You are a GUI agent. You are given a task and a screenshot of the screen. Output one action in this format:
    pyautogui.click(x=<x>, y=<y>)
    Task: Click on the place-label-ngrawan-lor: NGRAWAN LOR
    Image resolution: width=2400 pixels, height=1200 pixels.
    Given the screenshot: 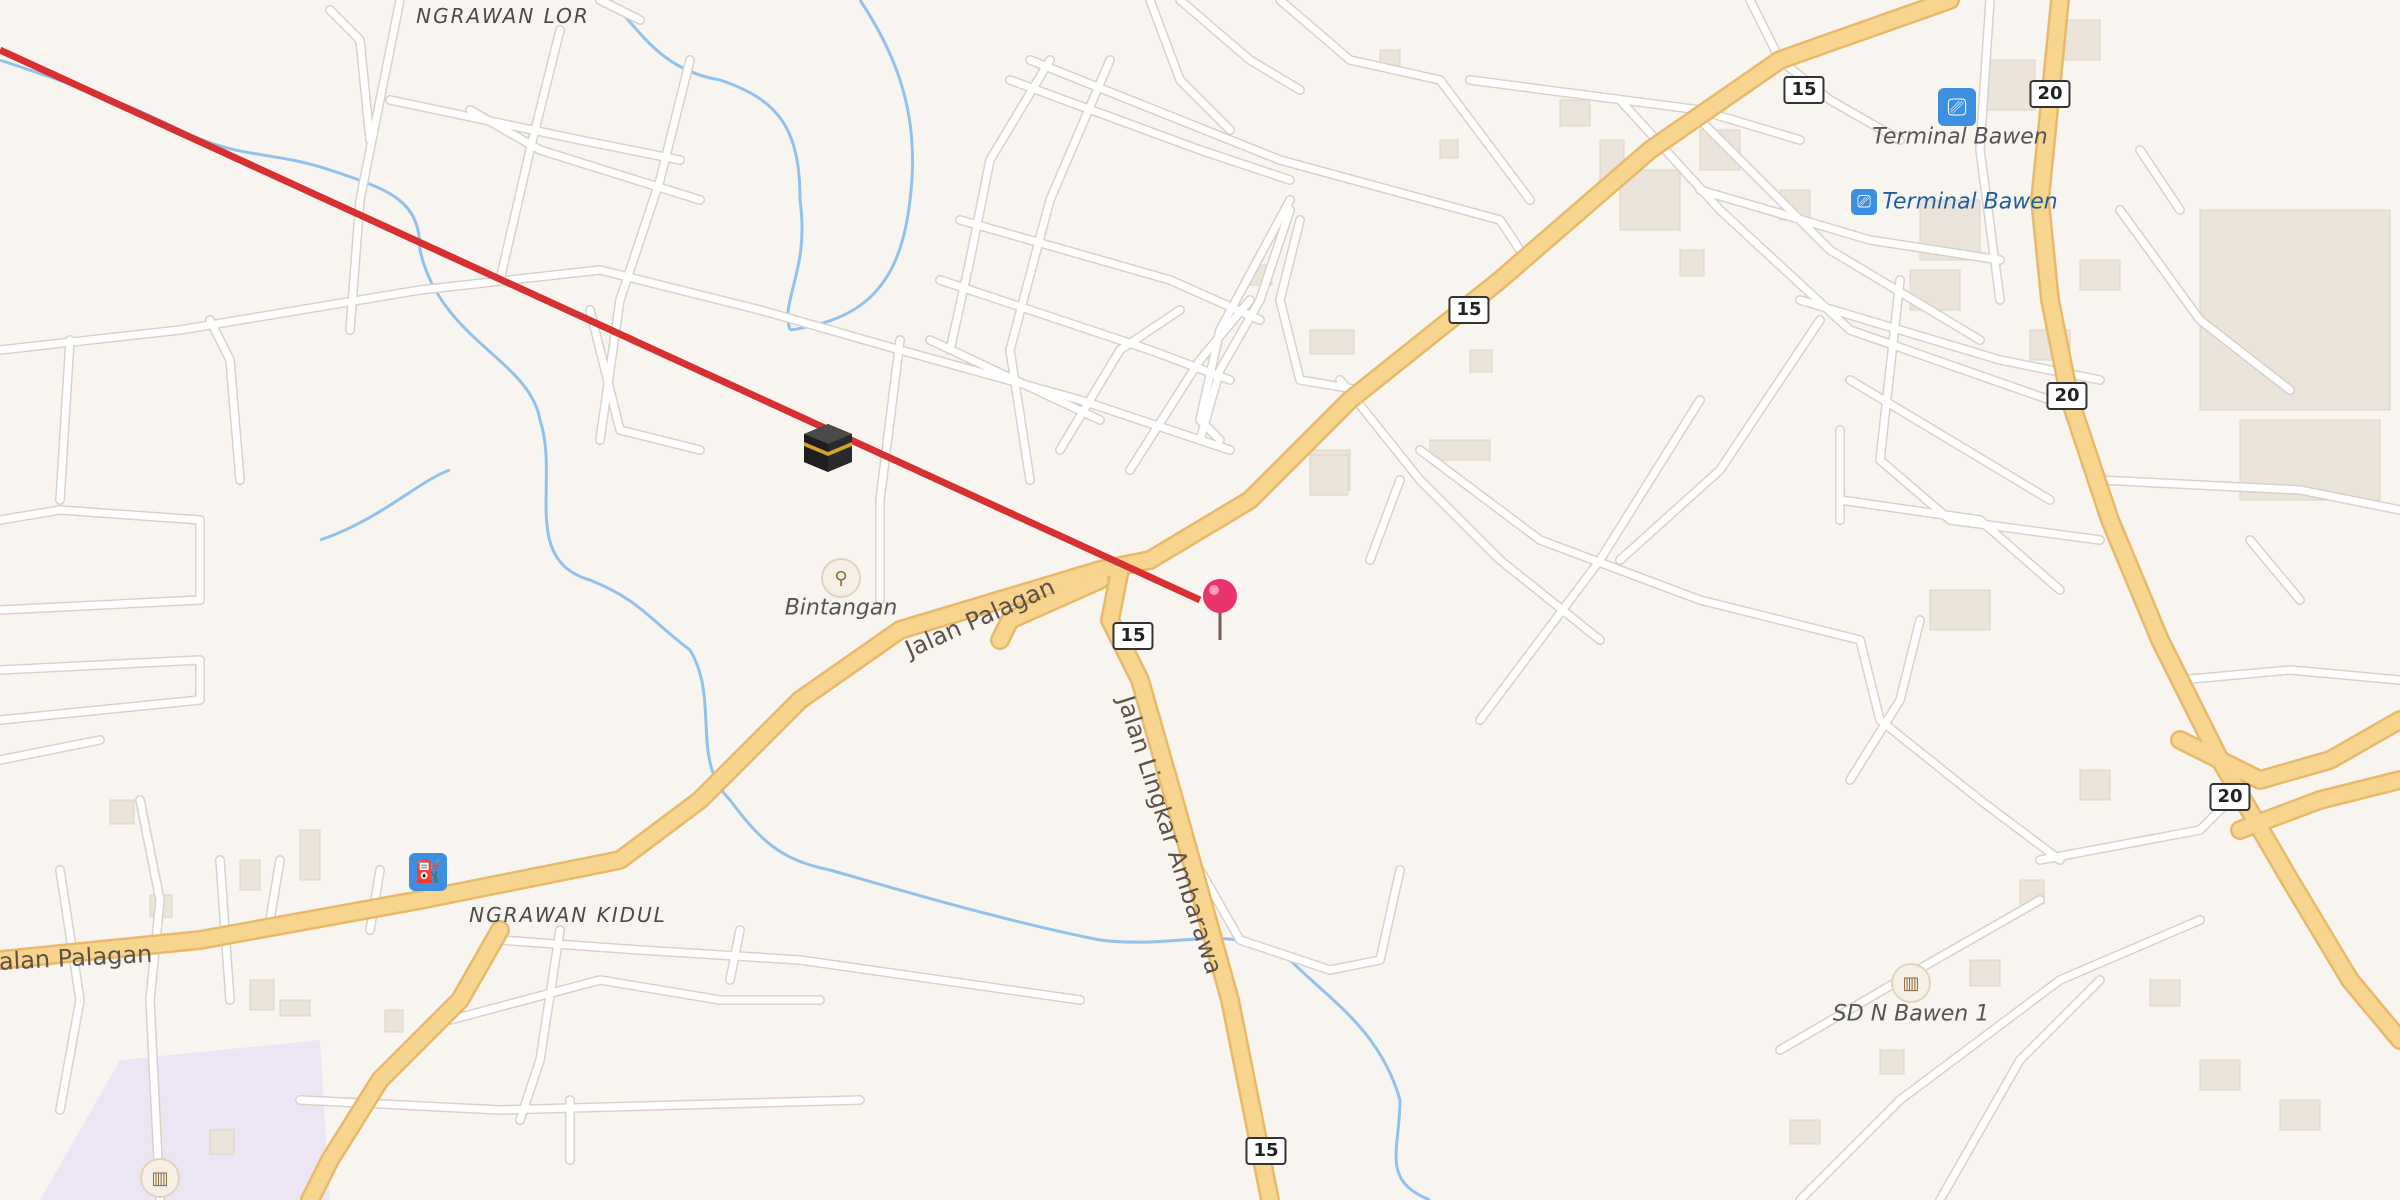 What is the action you would take?
    pyautogui.click(x=503, y=16)
    